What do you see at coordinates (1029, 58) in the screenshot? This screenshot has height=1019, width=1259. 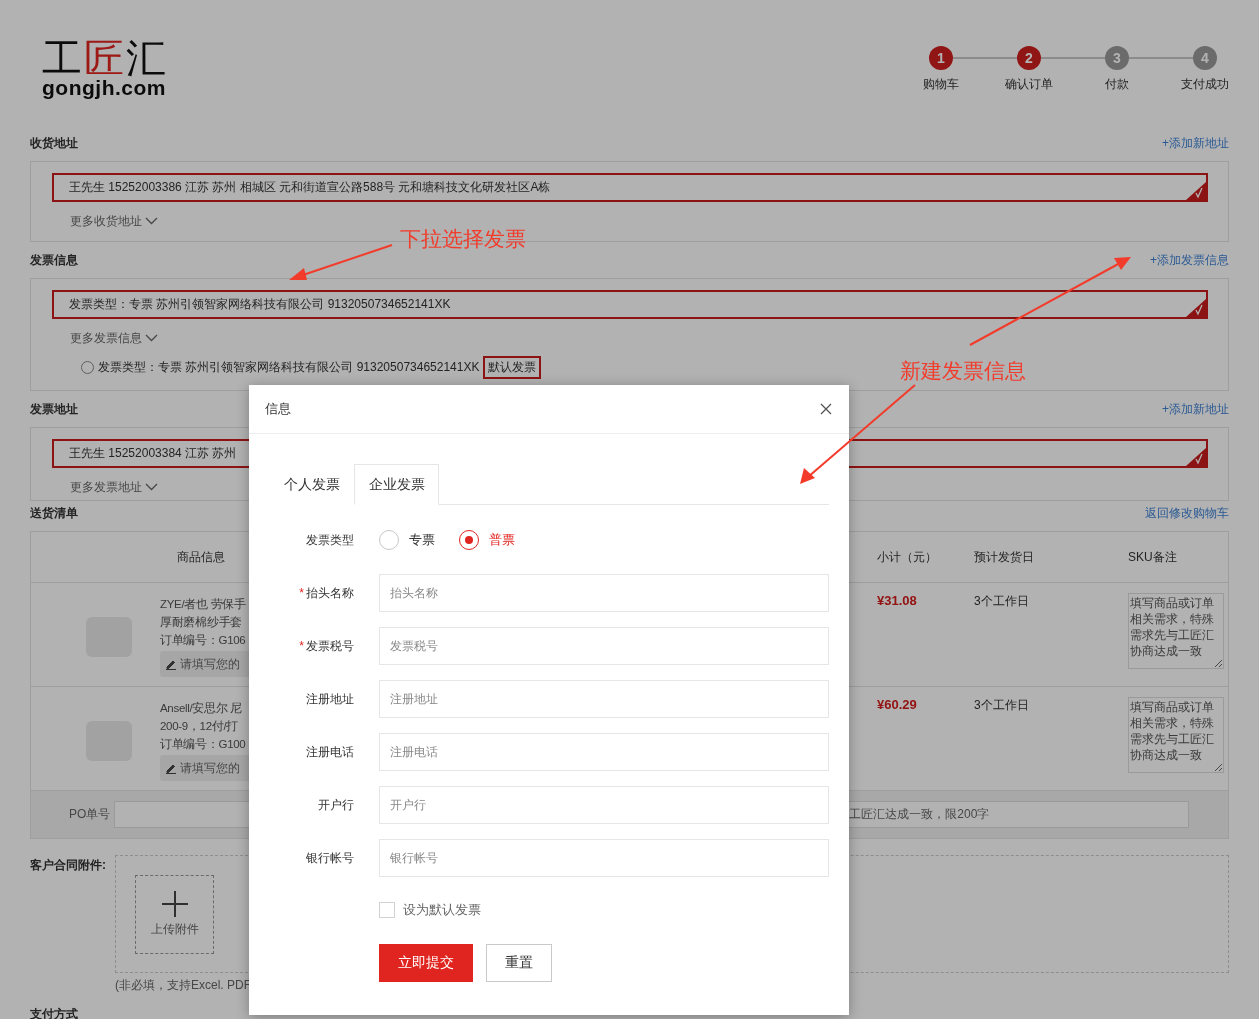 I see `step-number: 2` at bounding box center [1029, 58].